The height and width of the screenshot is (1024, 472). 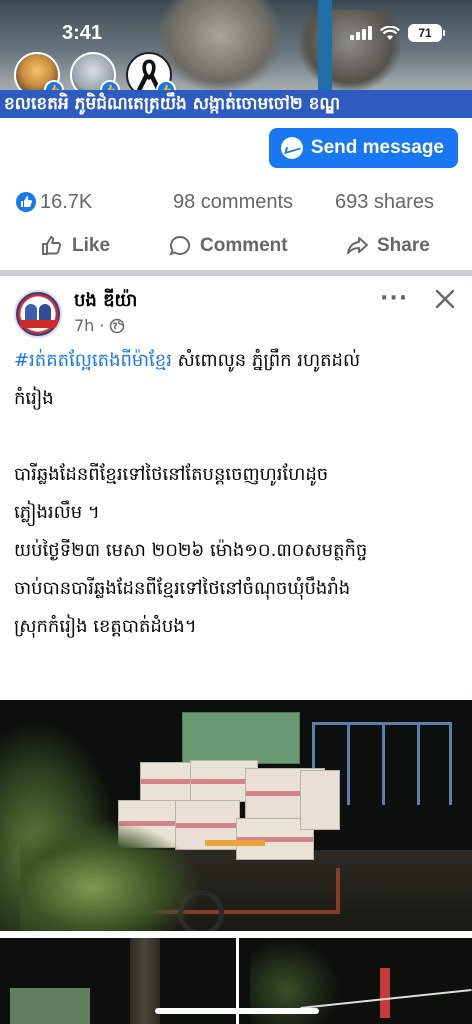 I want to click on post-header: បង ឌីយ៉ា 7h · ···, so click(x=236, y=309).